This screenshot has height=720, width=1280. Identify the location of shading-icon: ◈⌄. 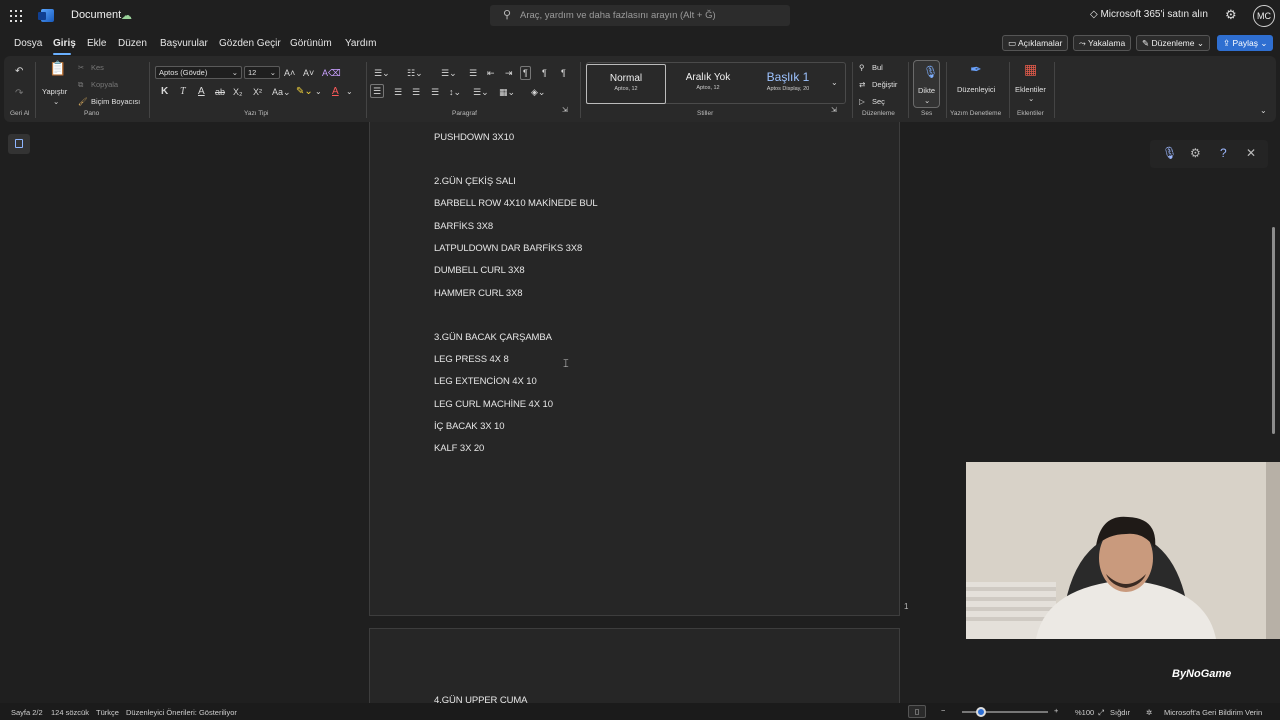
(538, 92).